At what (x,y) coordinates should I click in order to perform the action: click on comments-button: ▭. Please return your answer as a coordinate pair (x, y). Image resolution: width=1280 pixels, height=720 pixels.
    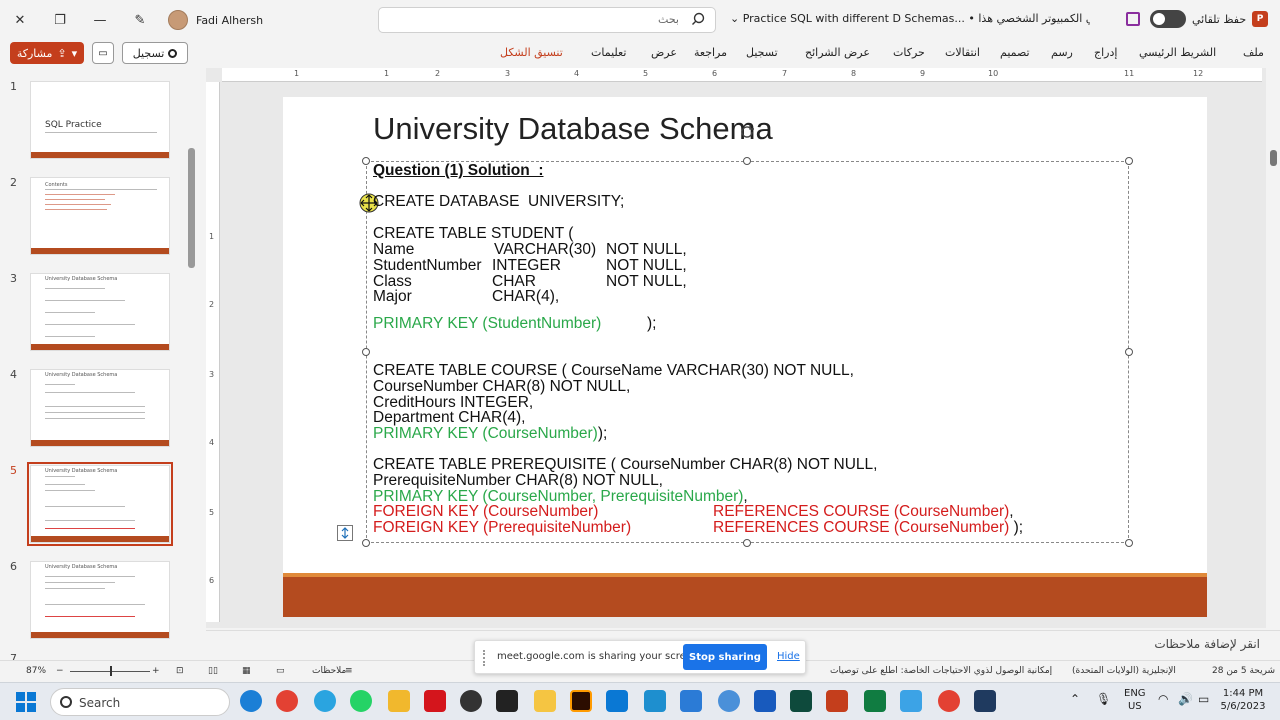
    Looking at the image, I should click on (103, 53).